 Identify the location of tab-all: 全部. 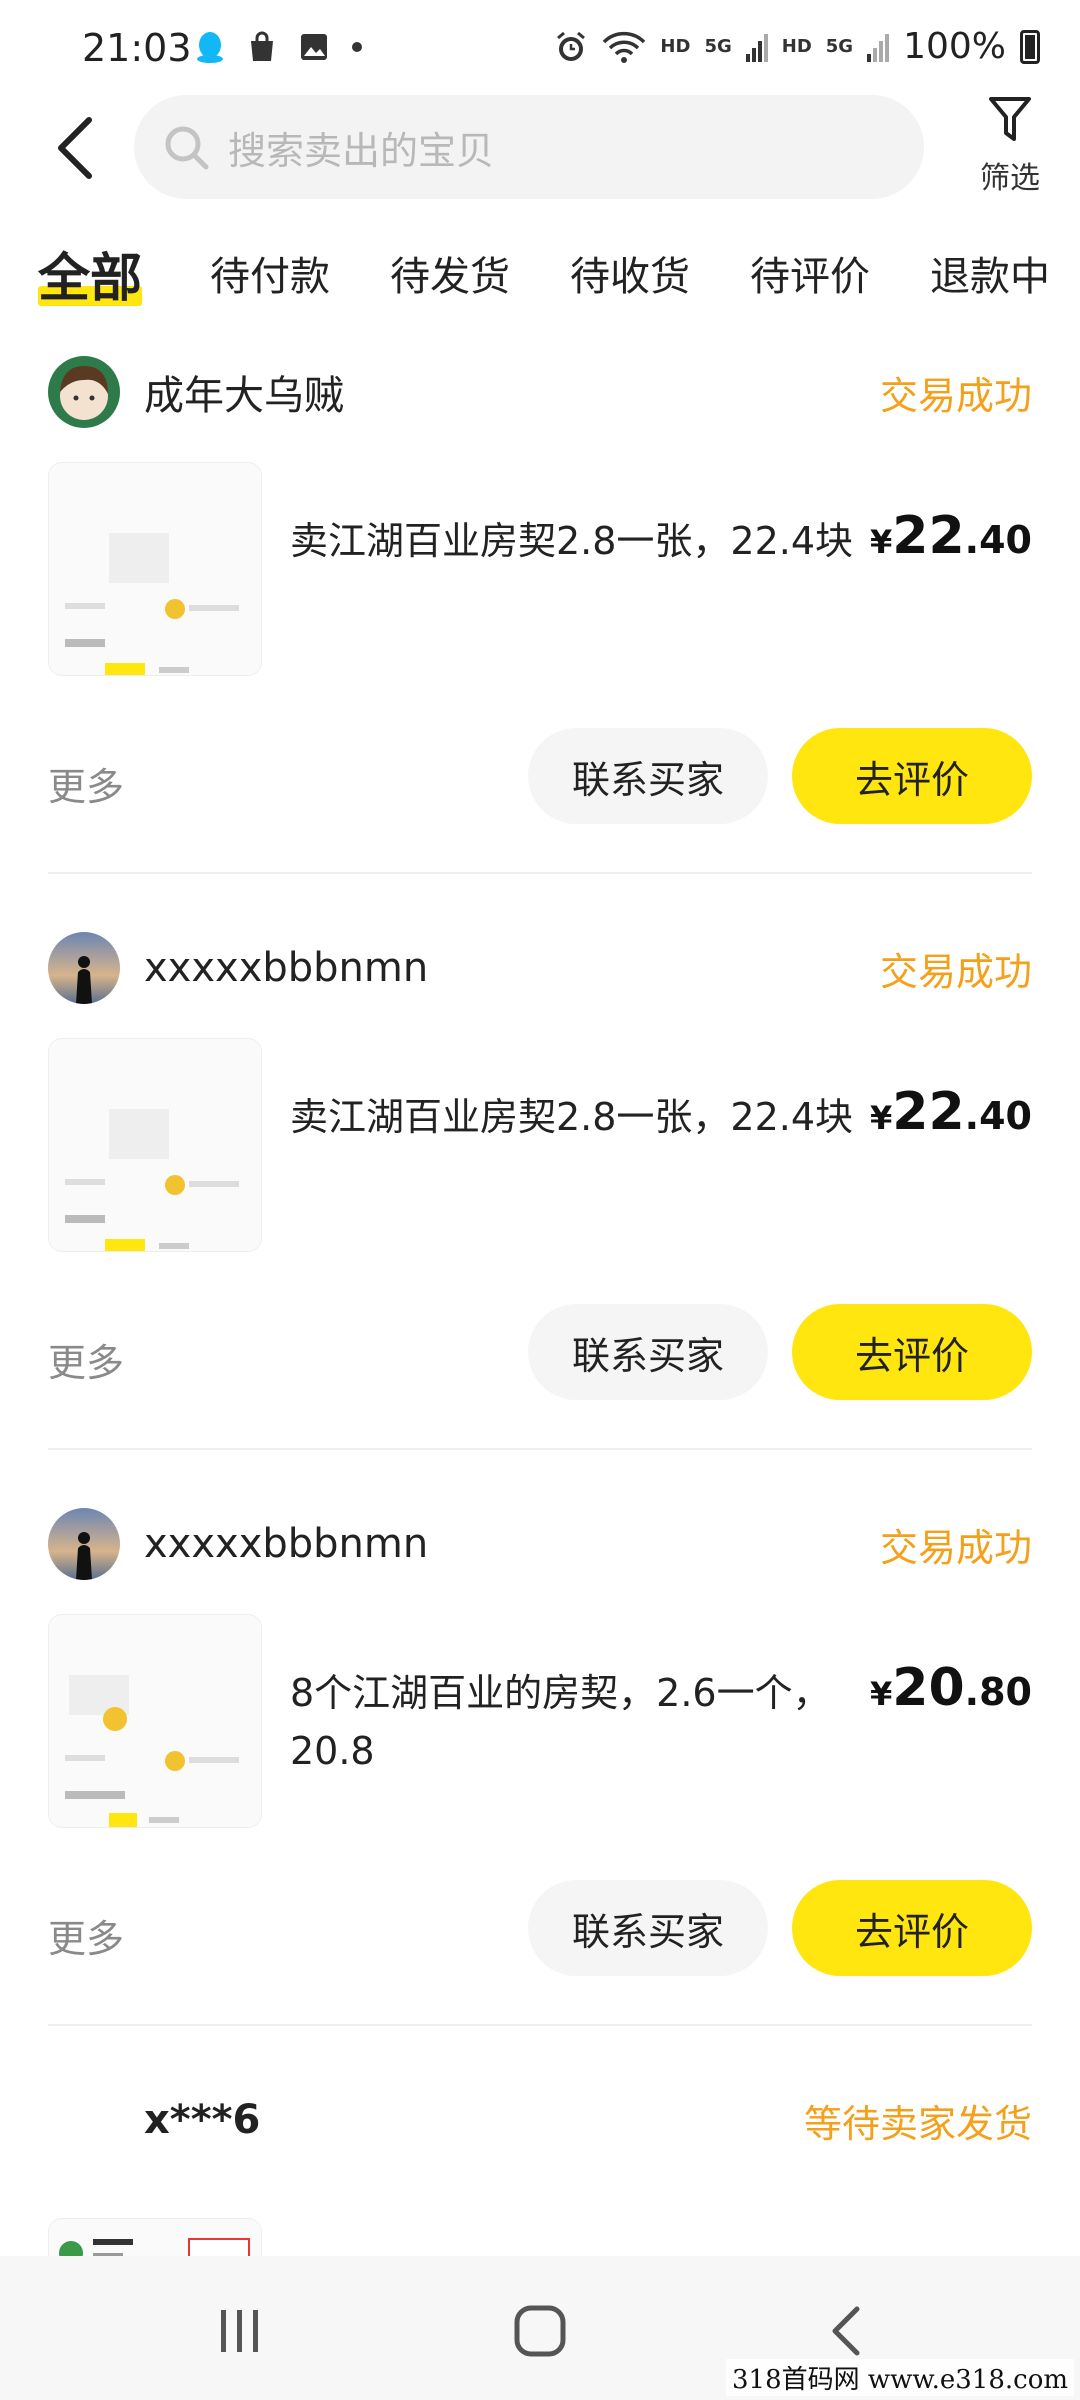
(90, 273).